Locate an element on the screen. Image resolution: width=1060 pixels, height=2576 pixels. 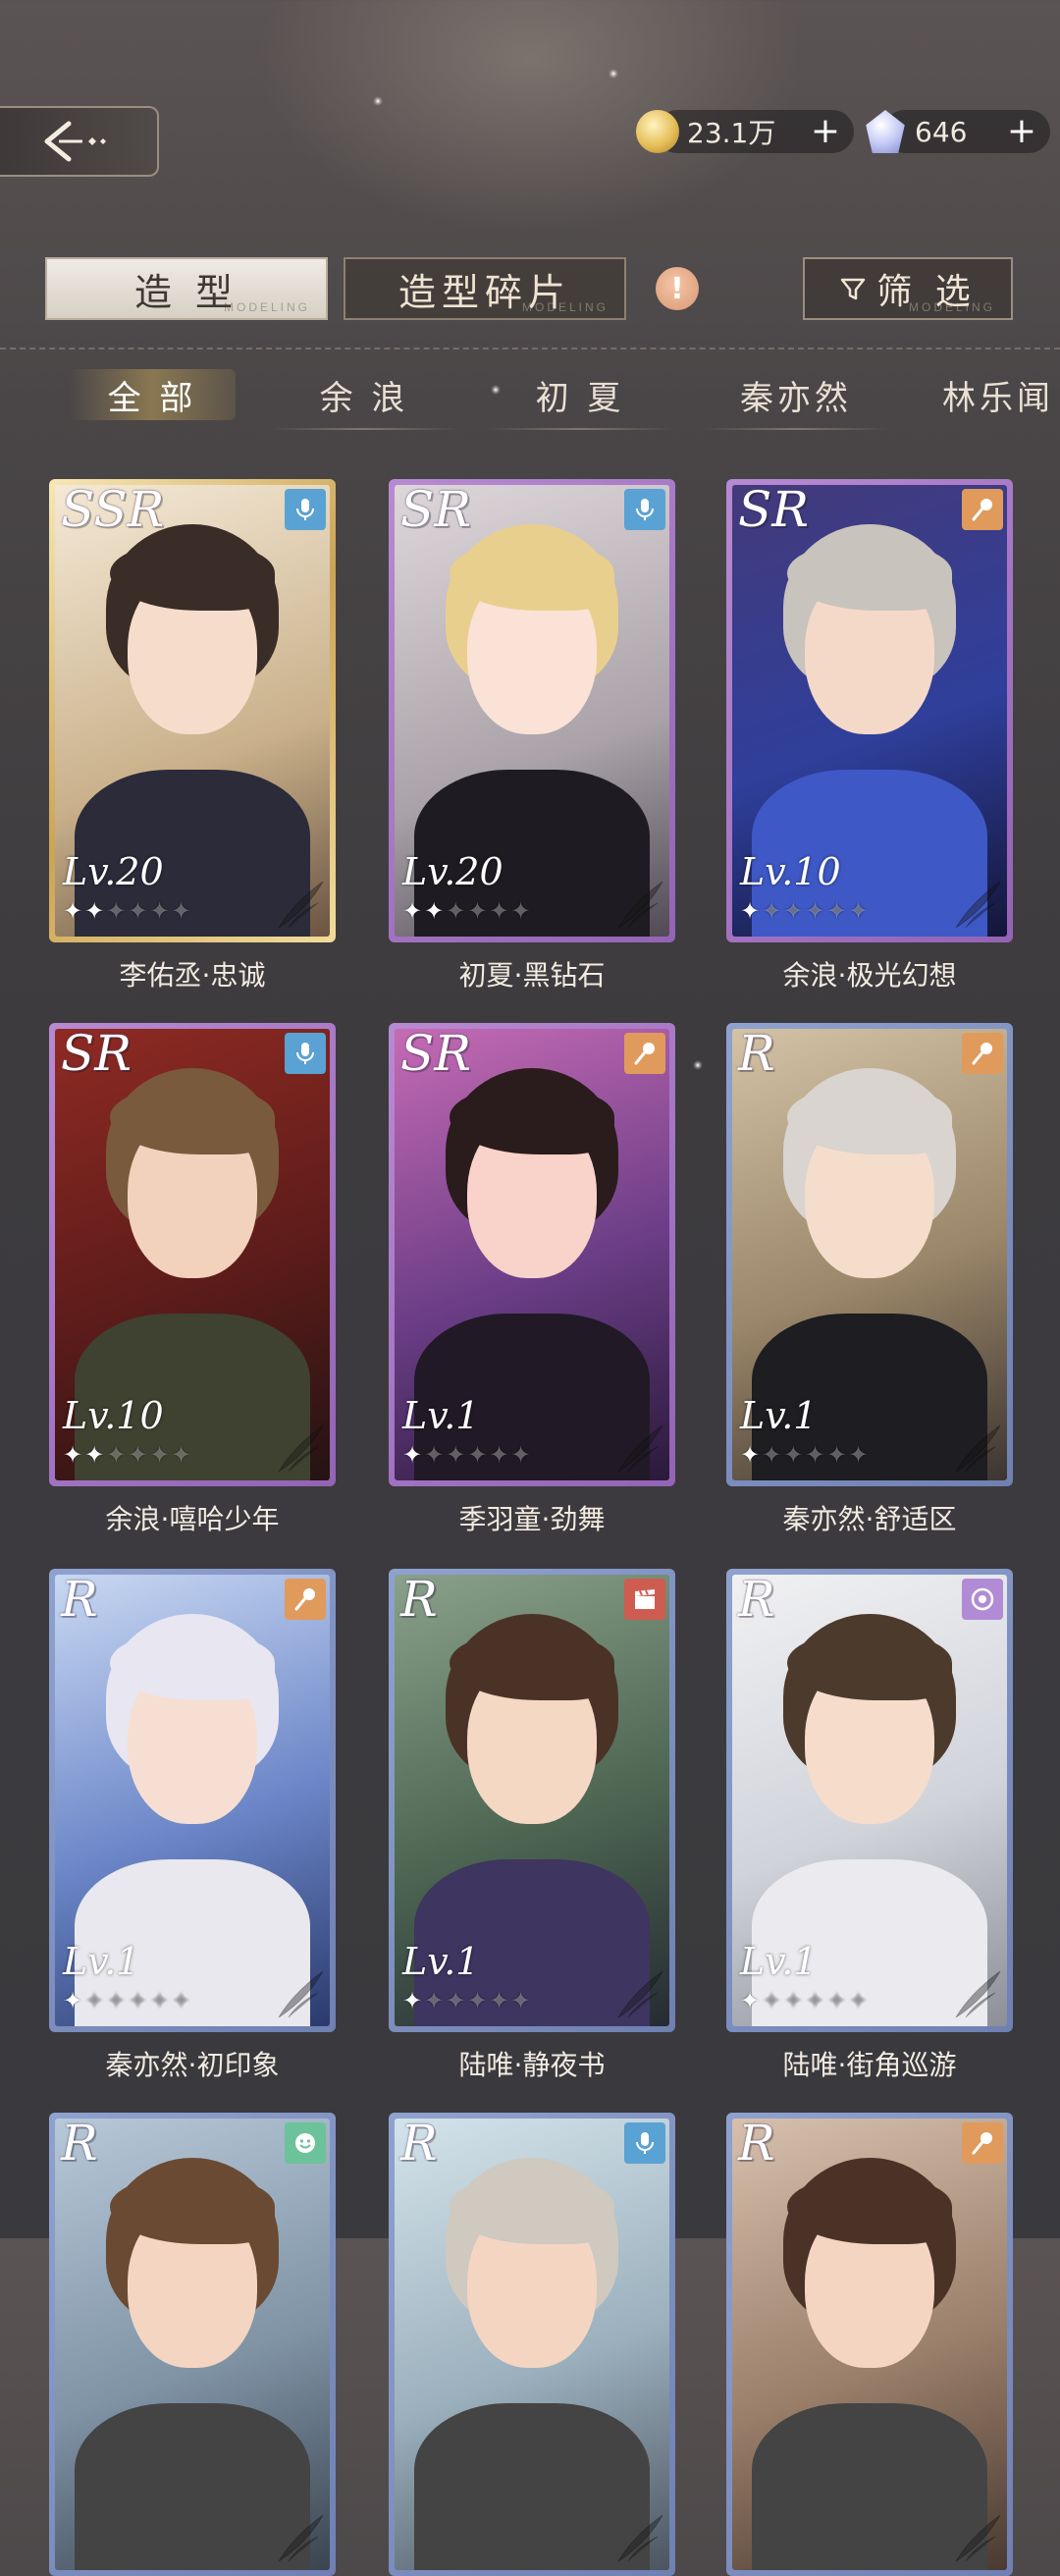
tab-yu-lang: 余 浪 is located at coordinates (364, 397).